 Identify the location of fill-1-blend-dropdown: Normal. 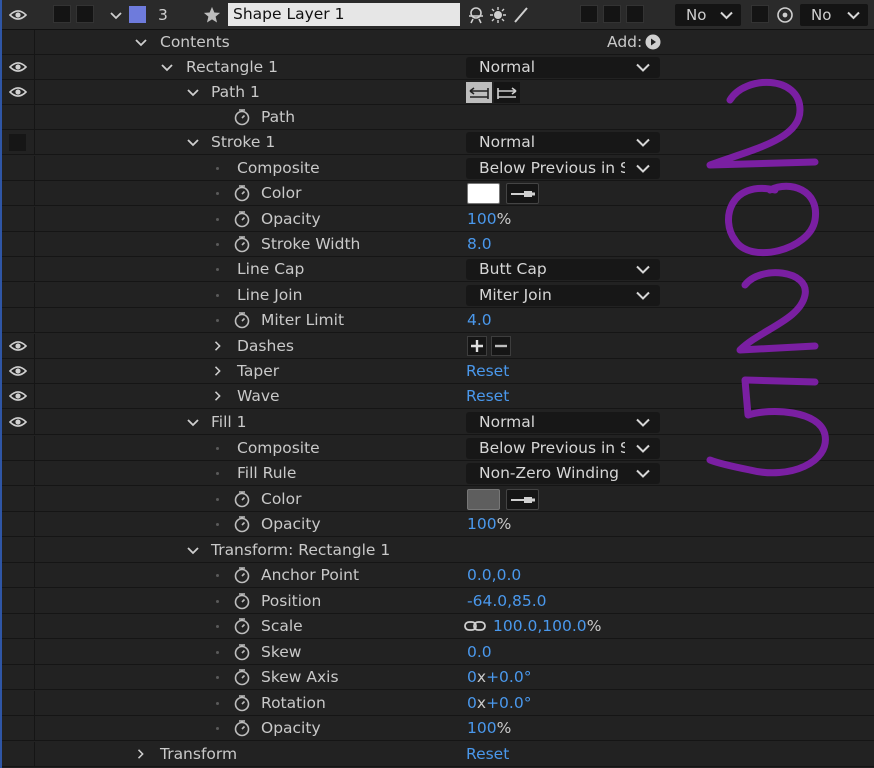
(563, 422).